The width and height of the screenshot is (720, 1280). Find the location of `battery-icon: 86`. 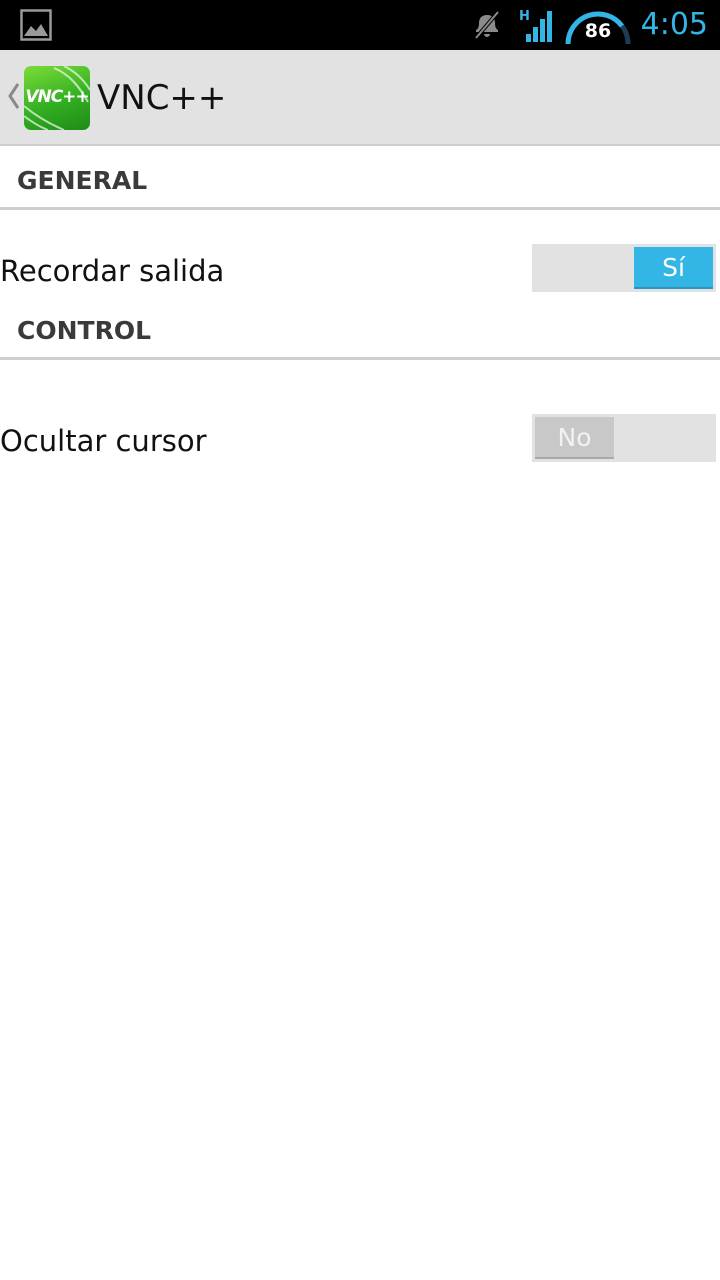

battery-icon: 86 is located at coordinates (598, 25).